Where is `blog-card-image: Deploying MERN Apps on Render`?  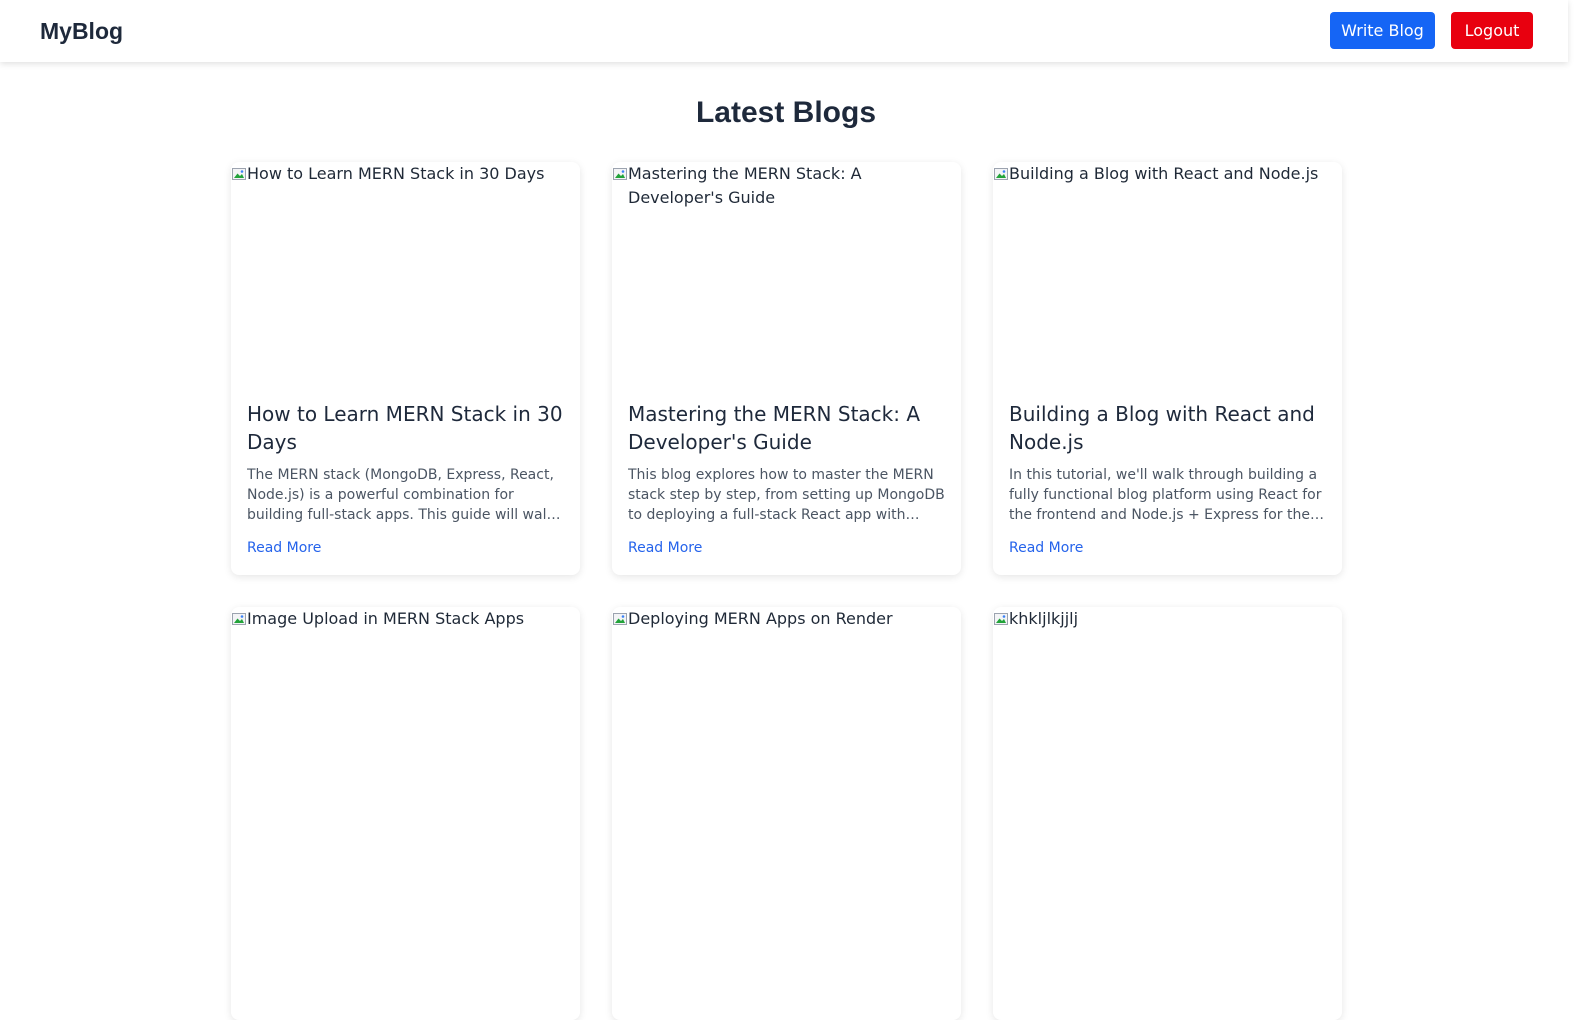 blog-card-image: Deploying MERN Apps on Render is located at coordinates (786, 720).